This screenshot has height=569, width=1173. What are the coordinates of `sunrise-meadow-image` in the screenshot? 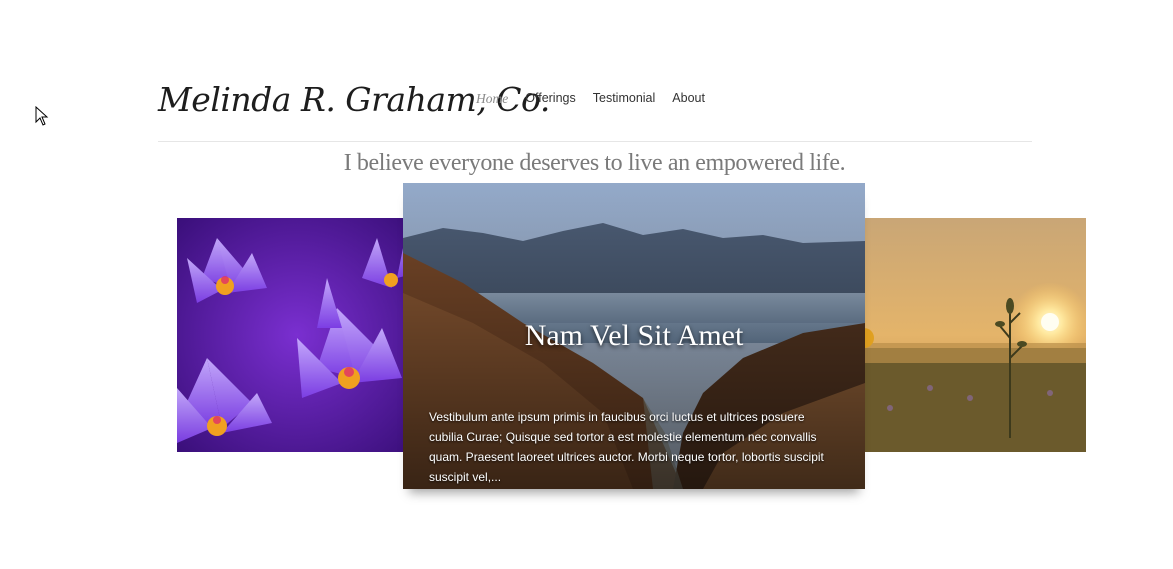 It's located at (968, 335).